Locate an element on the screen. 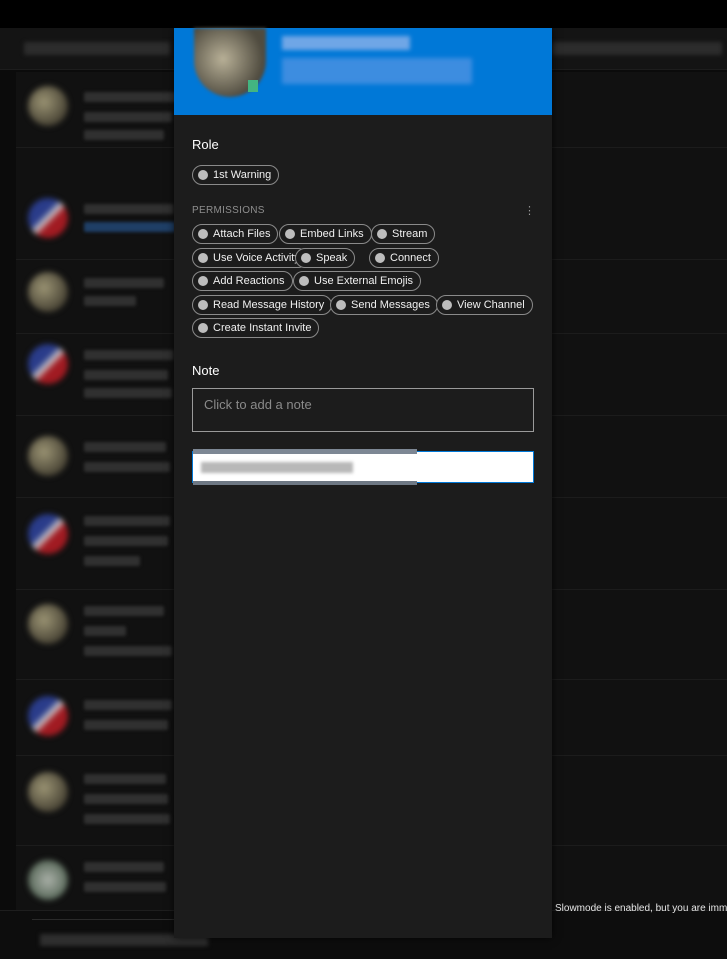 The height and width of the screenshot is (959, 727). permission-pill: Send Messages is located at coordinates (384, 305).